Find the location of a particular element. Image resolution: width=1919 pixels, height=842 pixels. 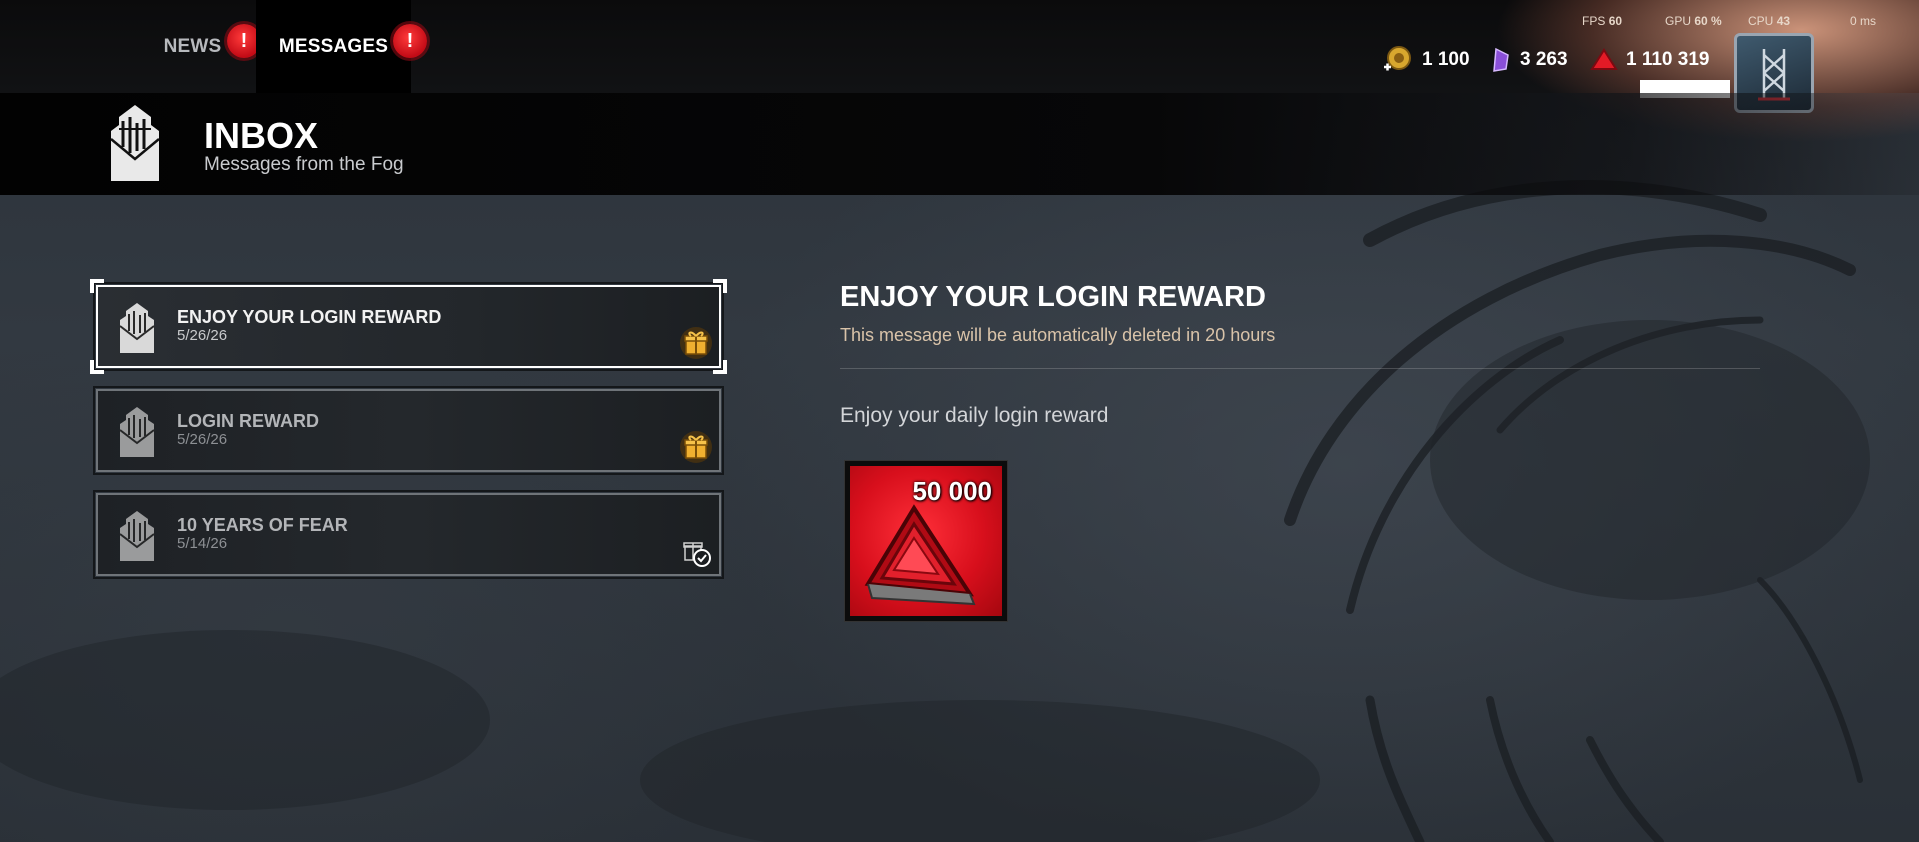

message-title: LOGIN REWARD is located at coordinates (248, 421).